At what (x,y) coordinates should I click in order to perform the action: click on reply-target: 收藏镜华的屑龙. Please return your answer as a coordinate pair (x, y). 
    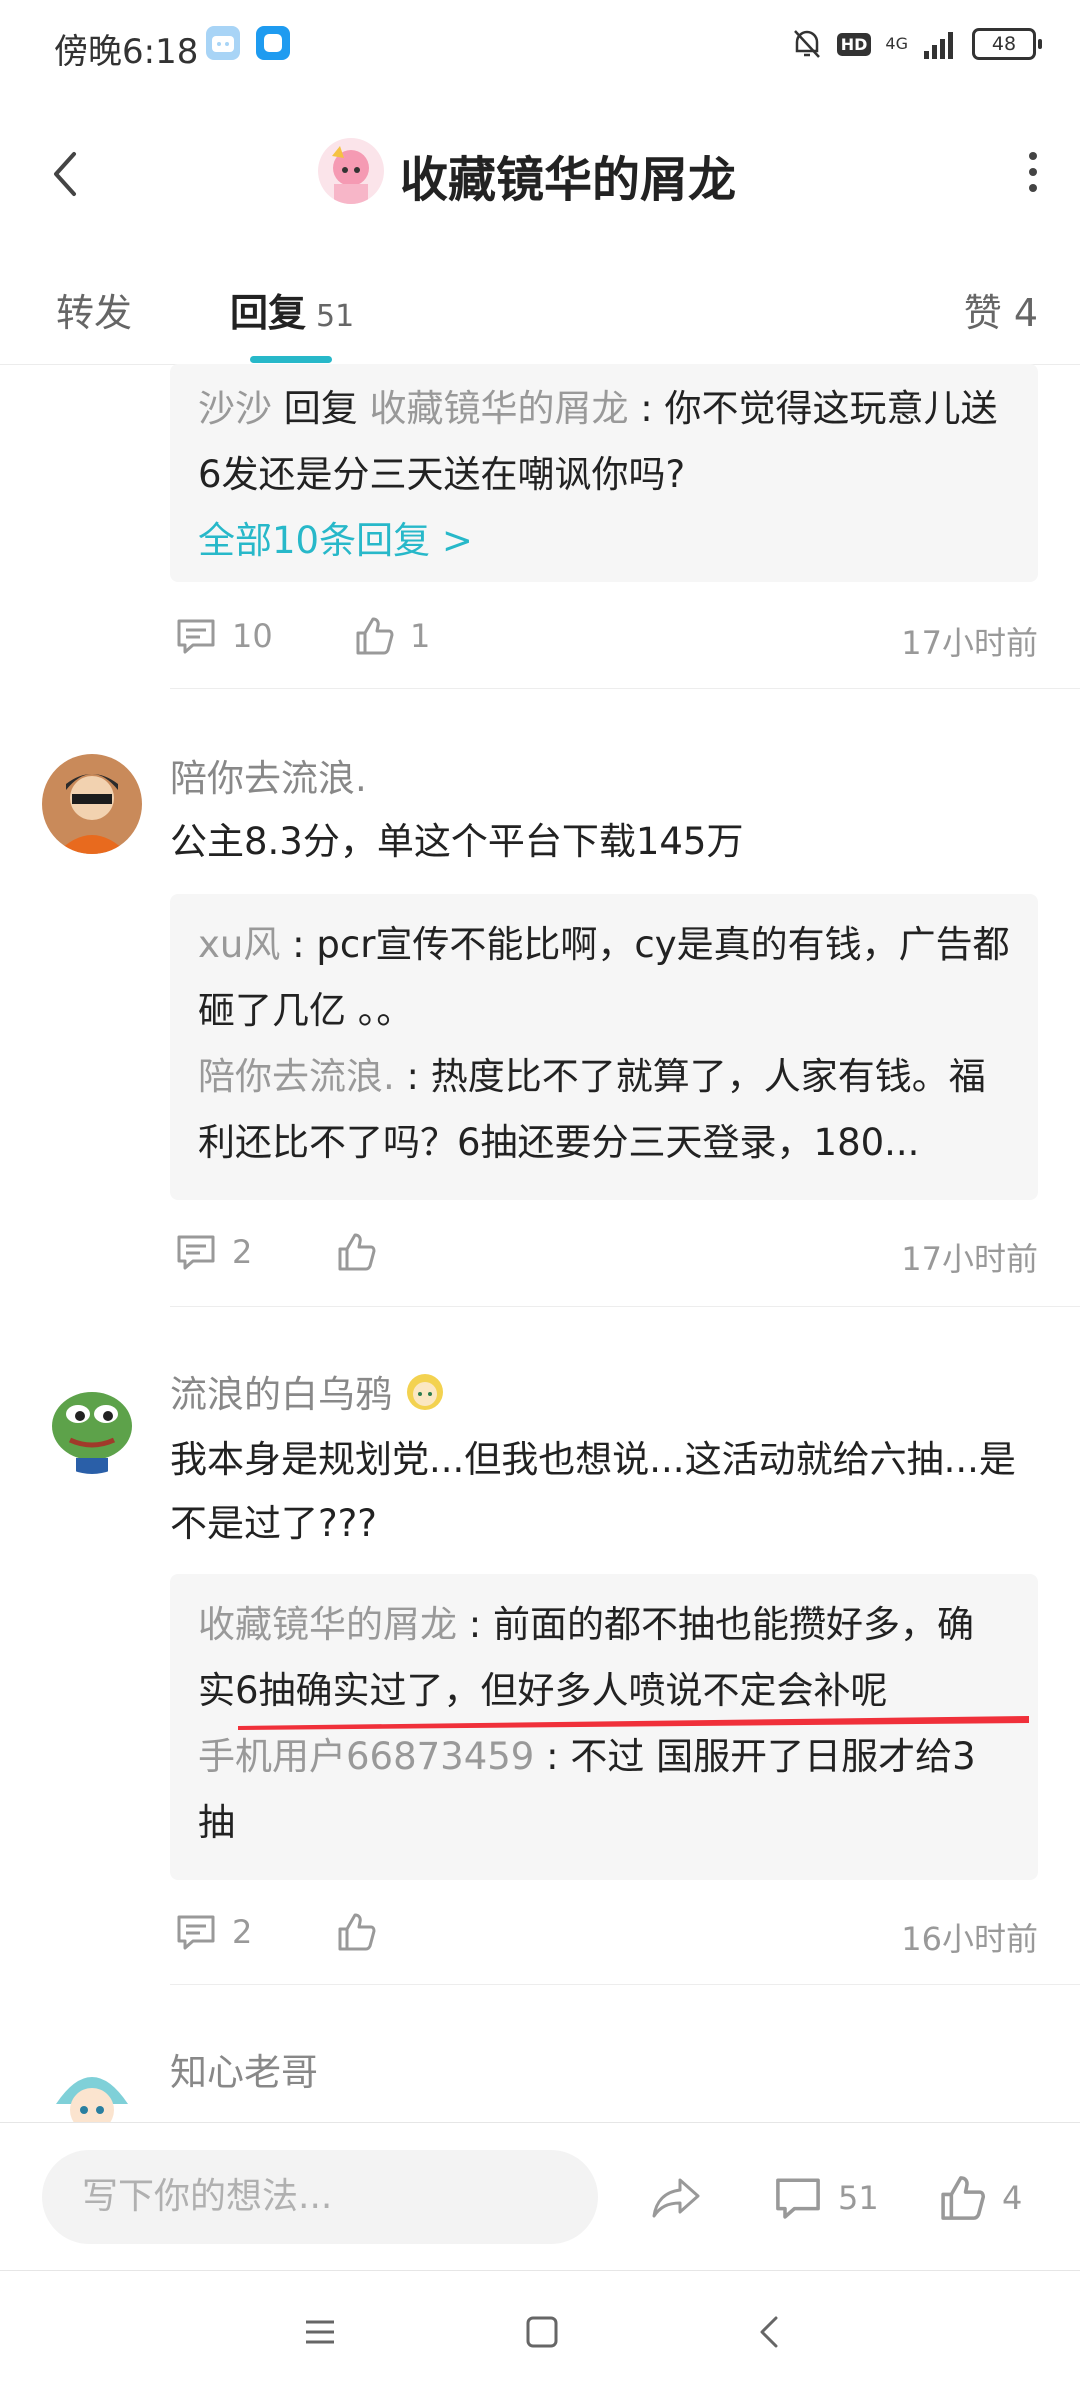
    Looking at the image, I should click on (499, 408).